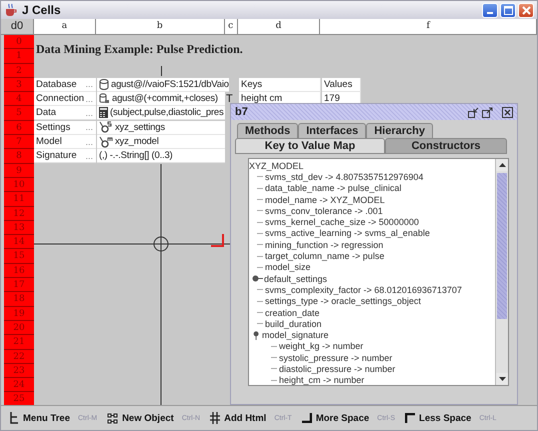 This screenshot has width=538, height=431. Describe the element at coordinates (161, 99) in the screenshot. I see `table-cell: agust@(+commit,+closes)` at that location.